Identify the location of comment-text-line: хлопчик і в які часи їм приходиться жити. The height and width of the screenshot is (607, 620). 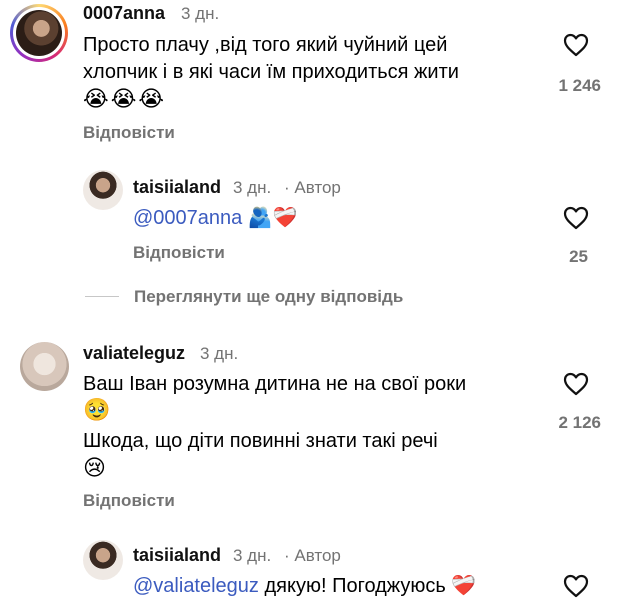
(271, 72).